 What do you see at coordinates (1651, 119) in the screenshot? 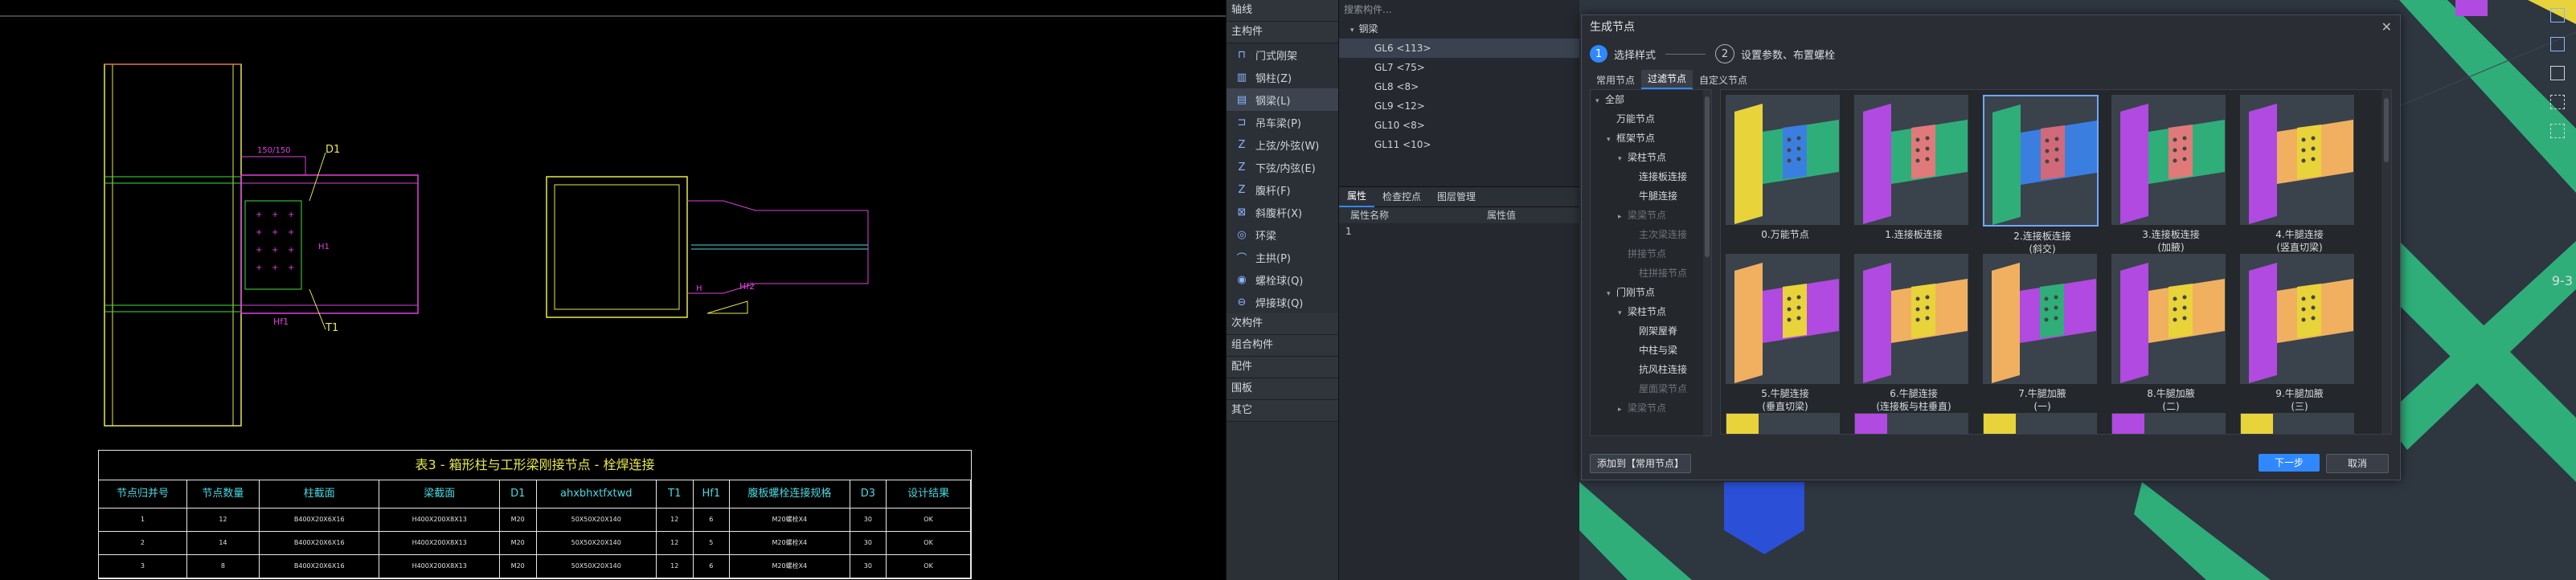
I see `tree-node: 万能节点` at bounding box center [1651, 119].